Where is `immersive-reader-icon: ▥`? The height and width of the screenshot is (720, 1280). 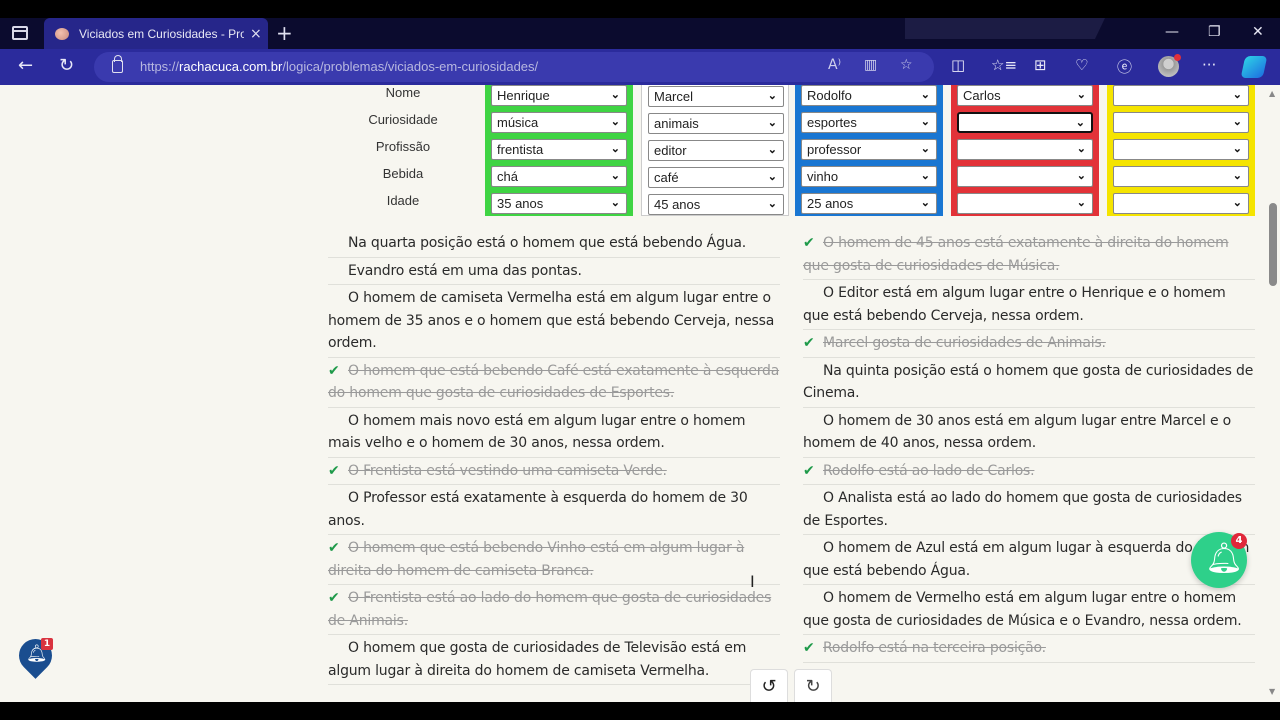 immersive-reader-icon: ▥ is located at coordinates (870, 65).